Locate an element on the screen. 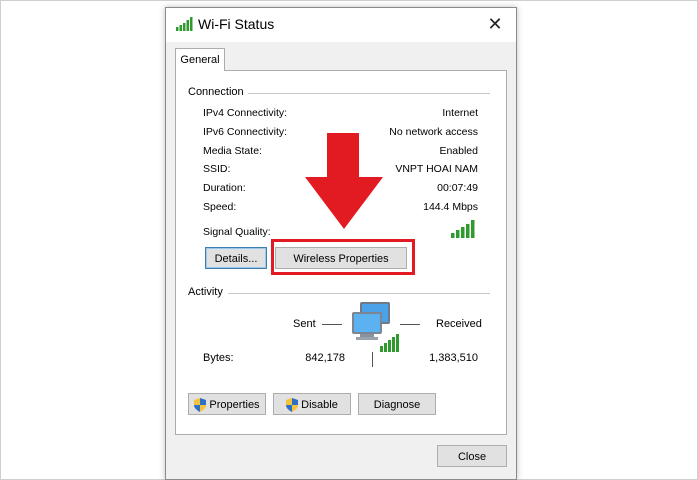  disable-button: Disable is located at coordinates (312, 404).